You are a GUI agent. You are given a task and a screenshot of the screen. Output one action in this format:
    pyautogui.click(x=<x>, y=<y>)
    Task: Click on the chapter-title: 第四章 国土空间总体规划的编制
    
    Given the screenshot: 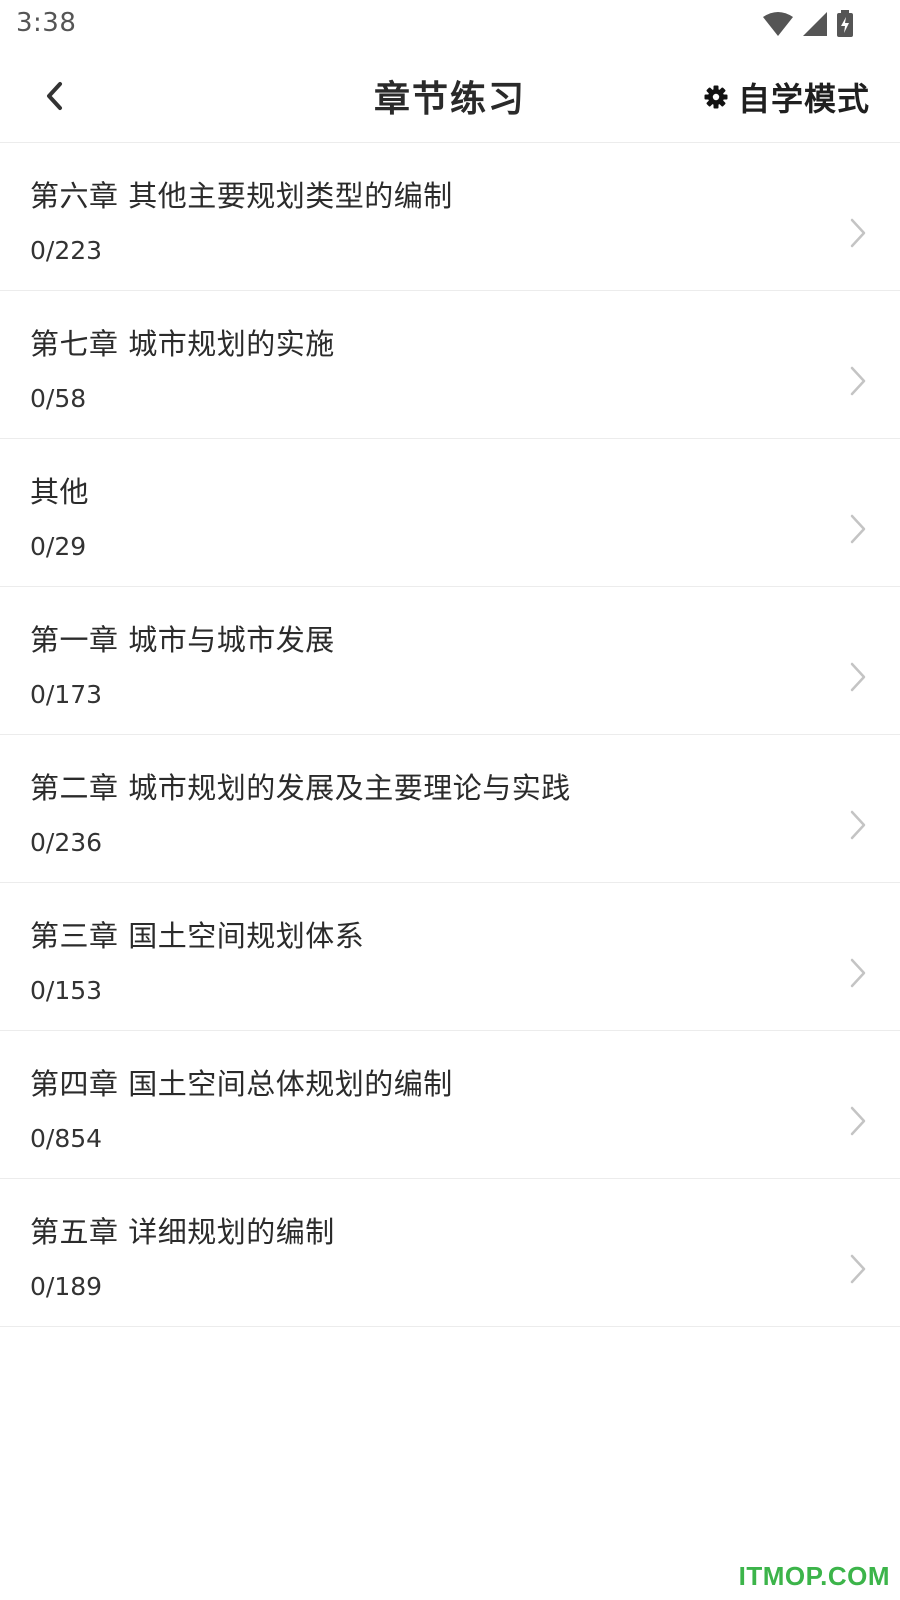 What is the action you would take?
    pyautogui.click(x=241, y=1084)
    